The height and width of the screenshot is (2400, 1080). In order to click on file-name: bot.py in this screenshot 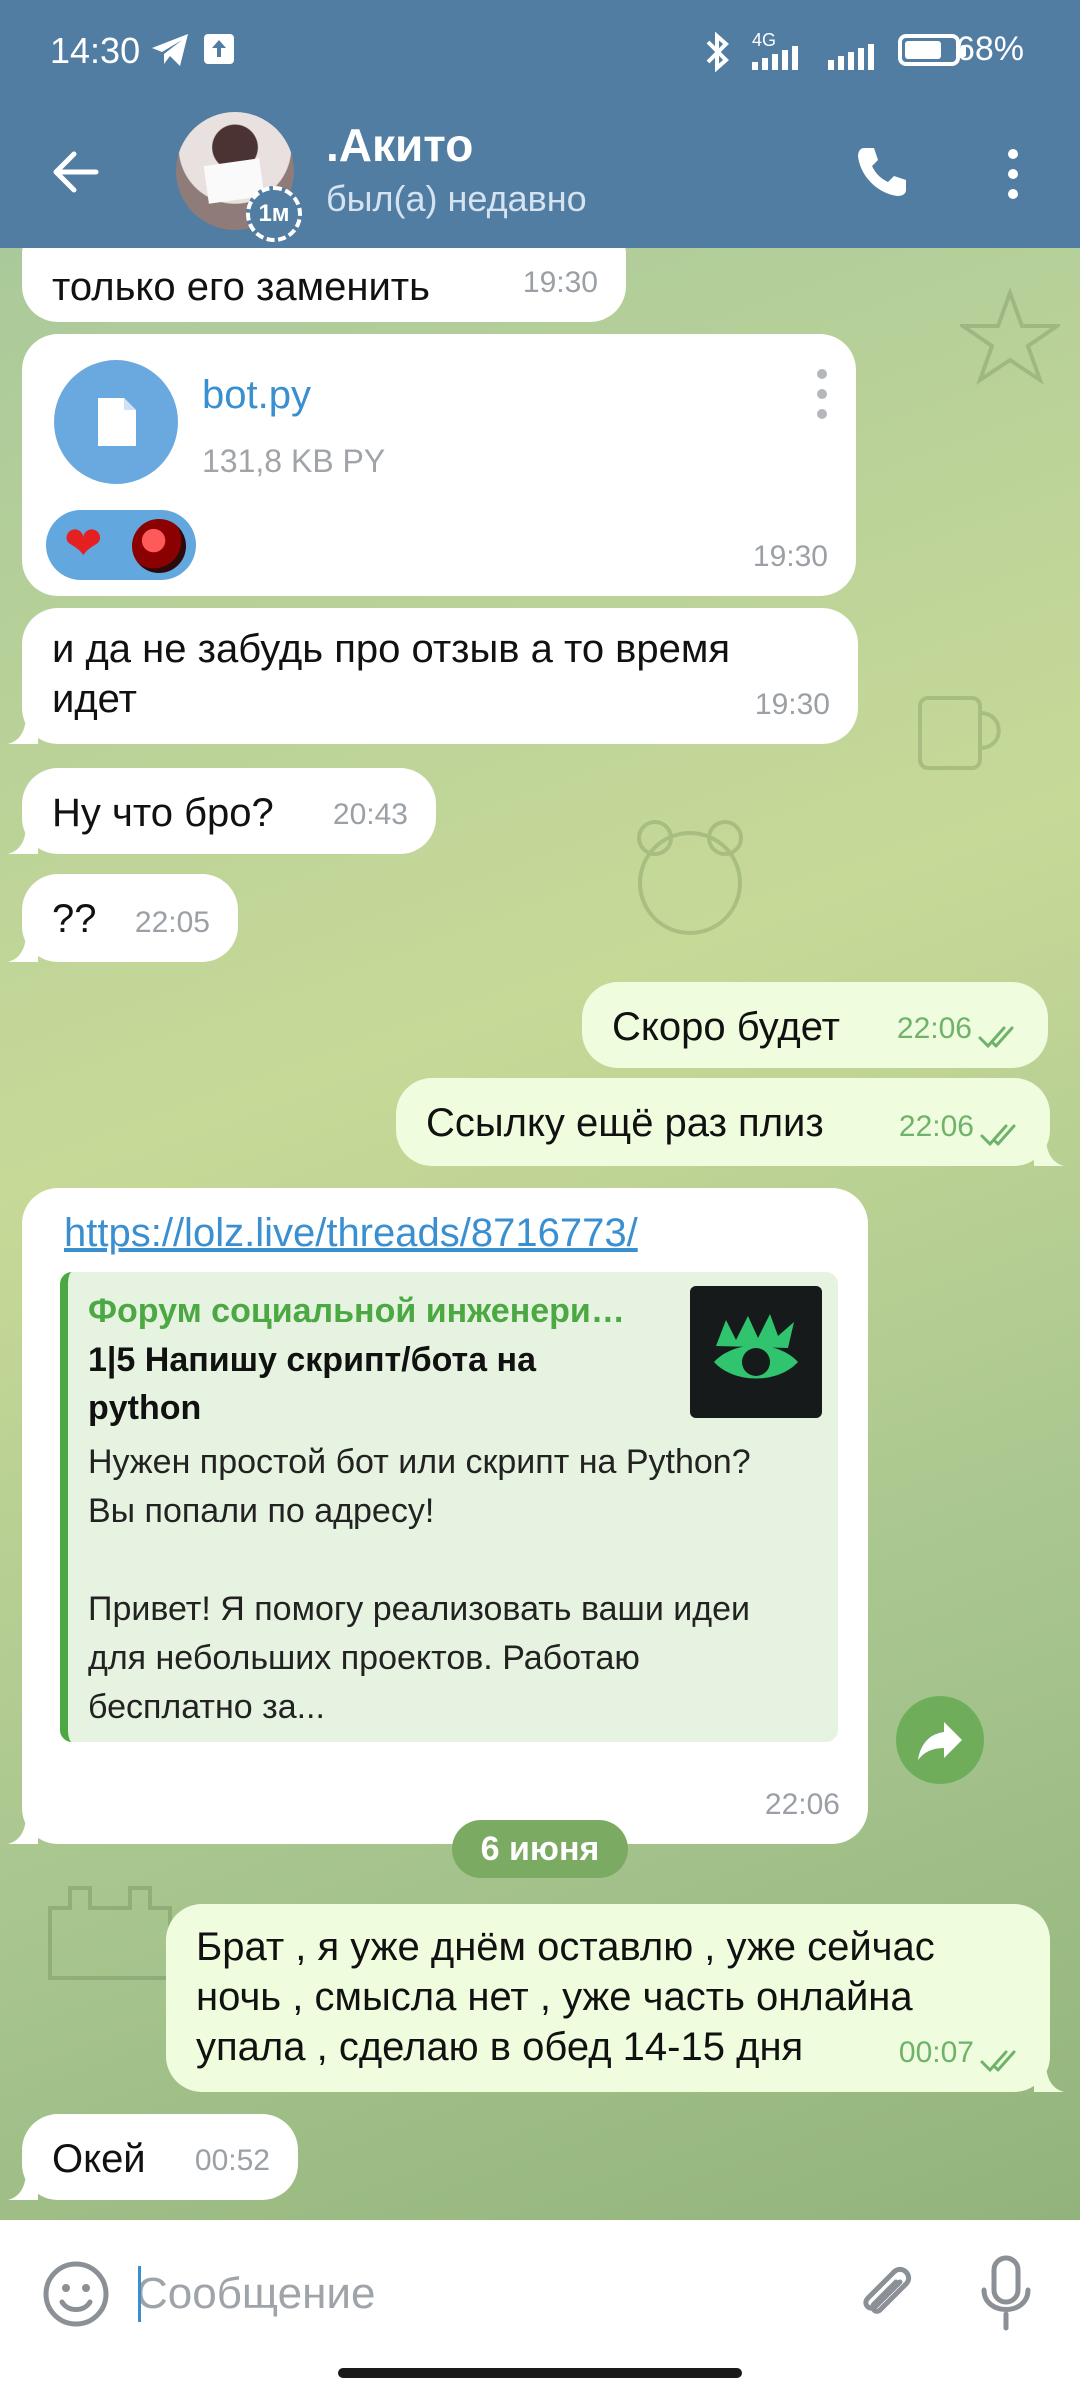, I will do `click(256, 395)`.